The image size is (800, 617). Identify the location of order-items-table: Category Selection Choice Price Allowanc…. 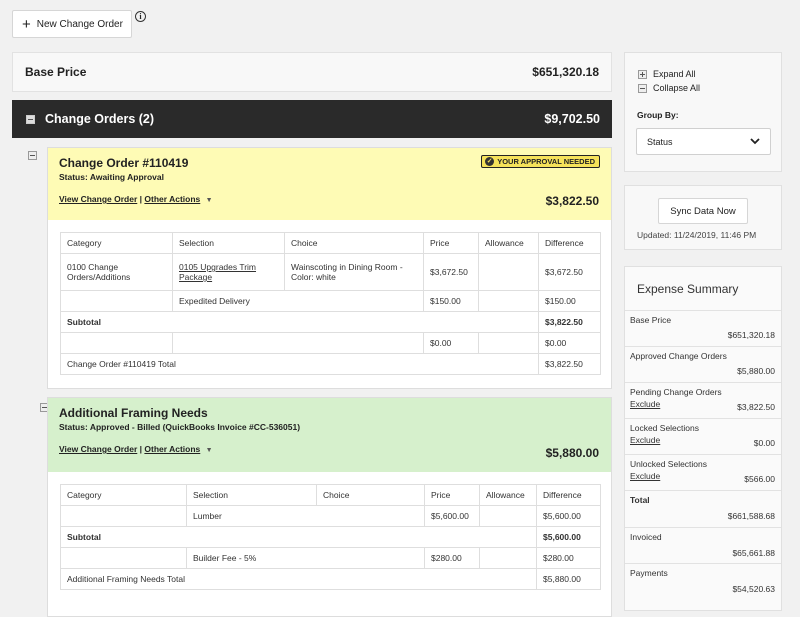
(330, 537).